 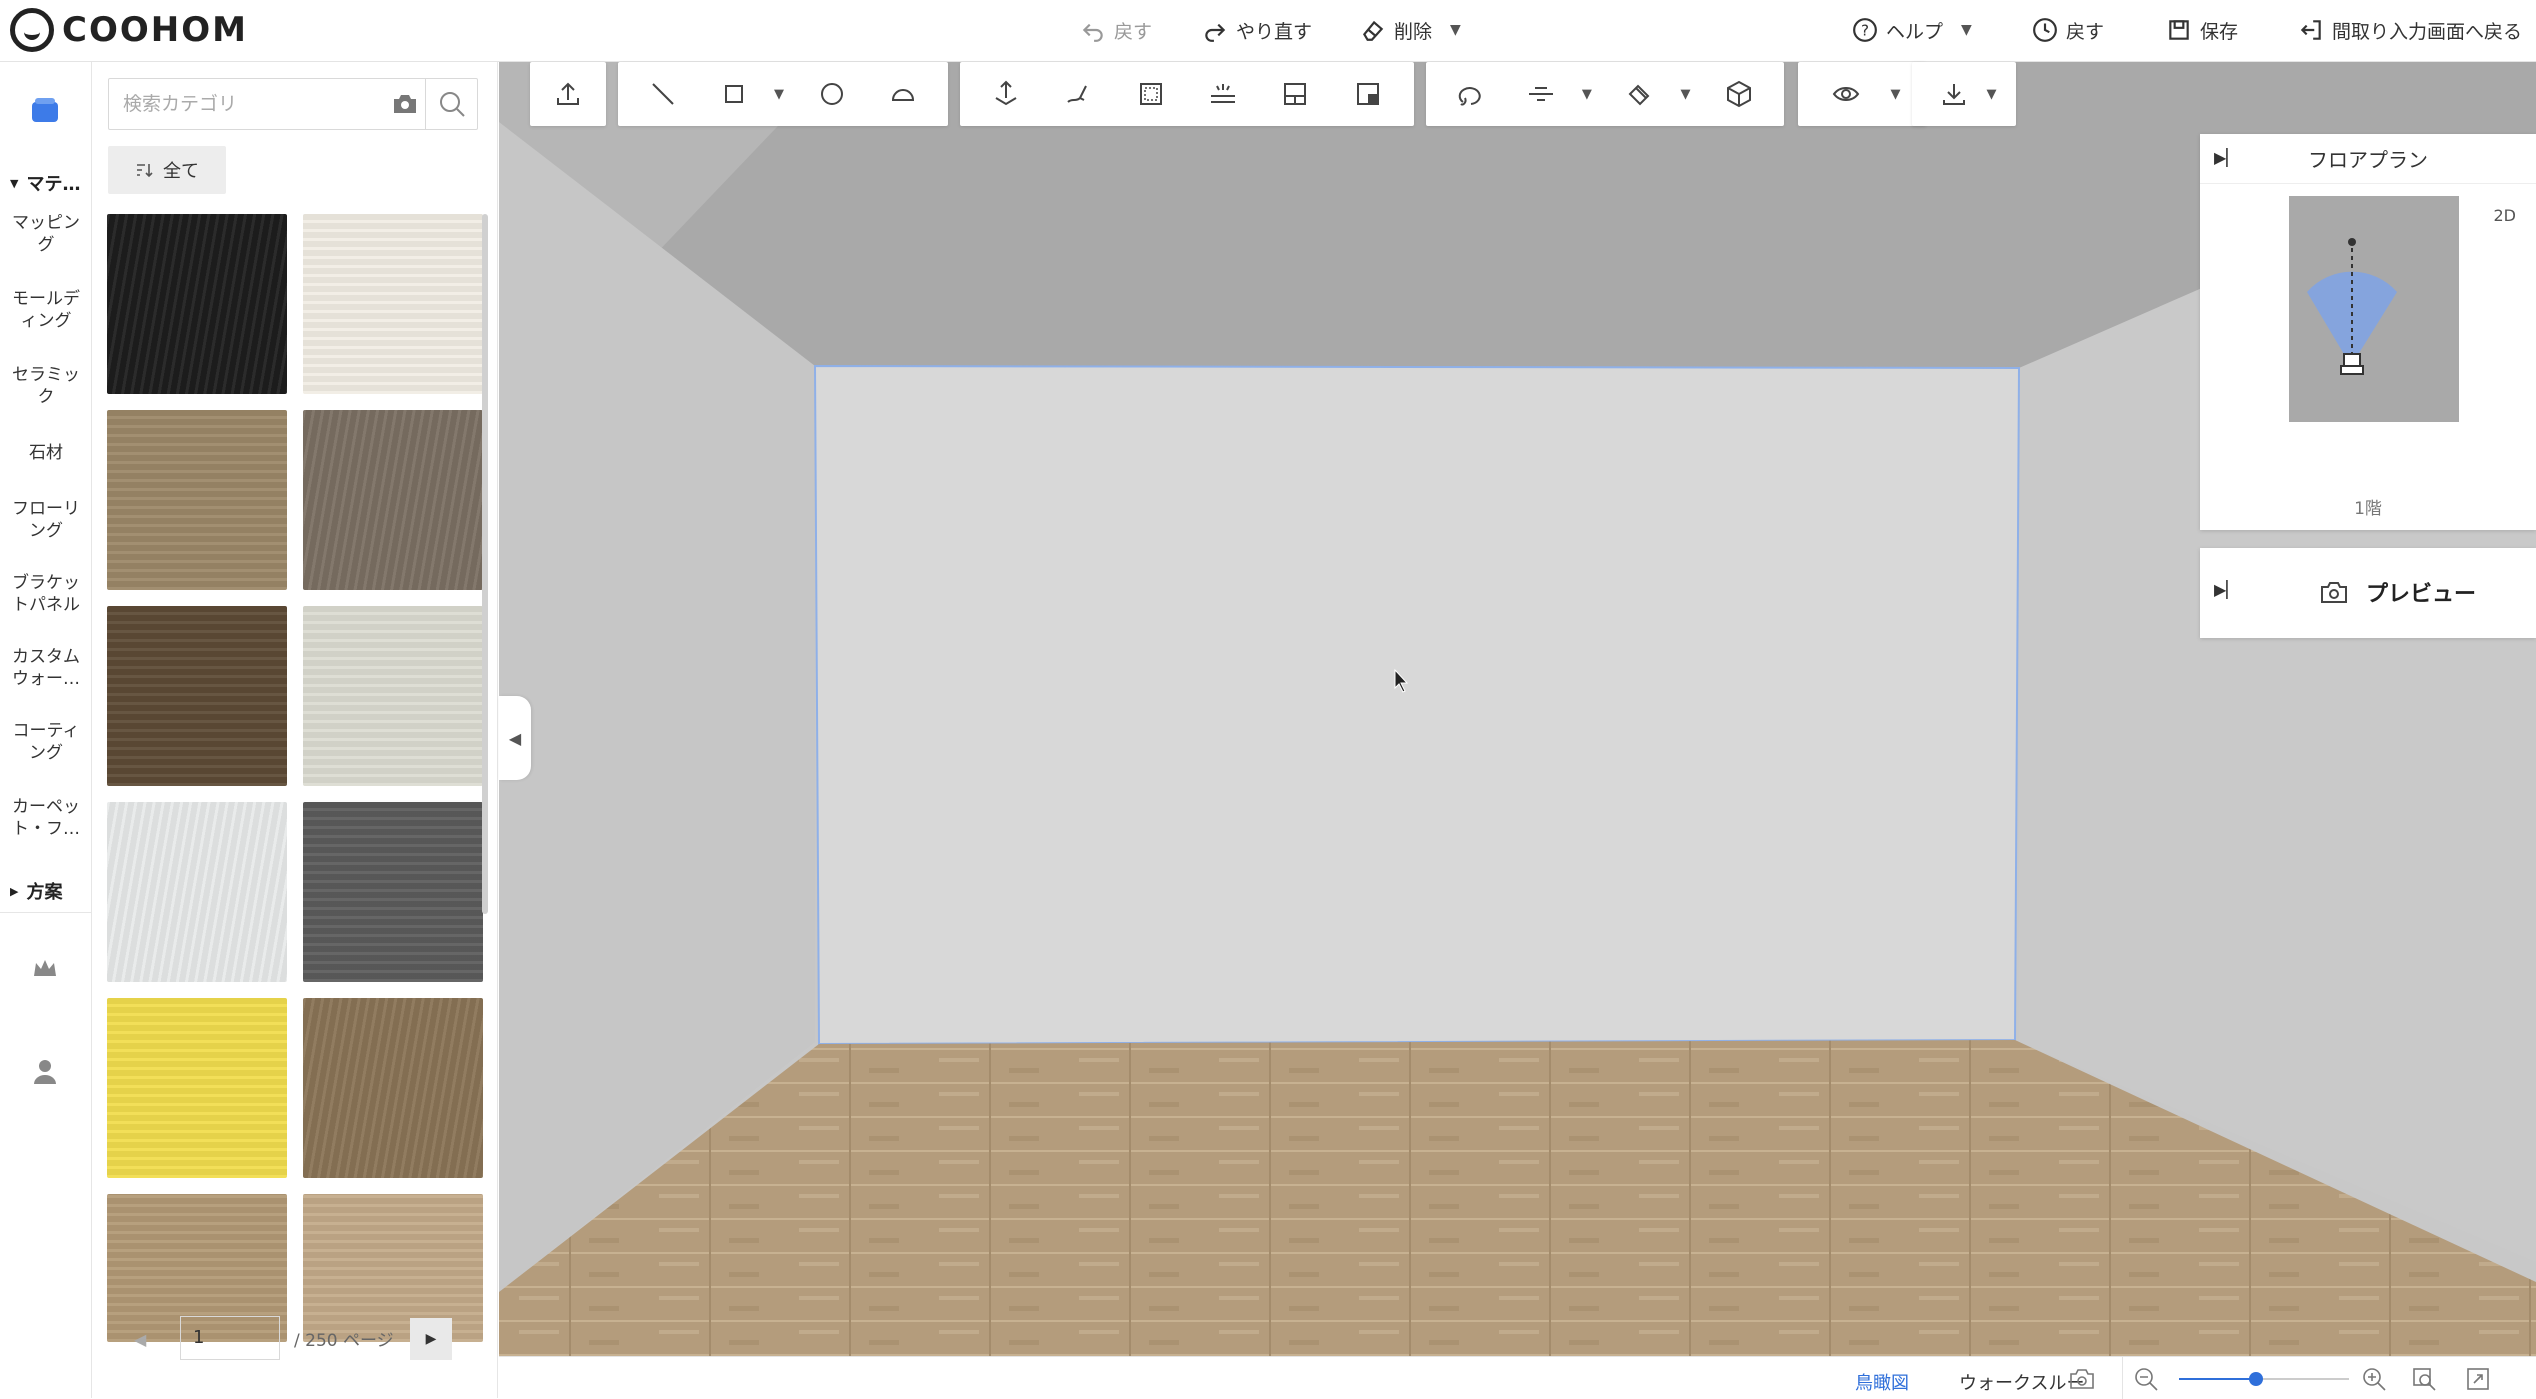 What do you see at coordinates (2368, 159) in the screenshot?
I see `floorplan-header: ▶▏ フロアプラン` at bounding box center [2368, 159].